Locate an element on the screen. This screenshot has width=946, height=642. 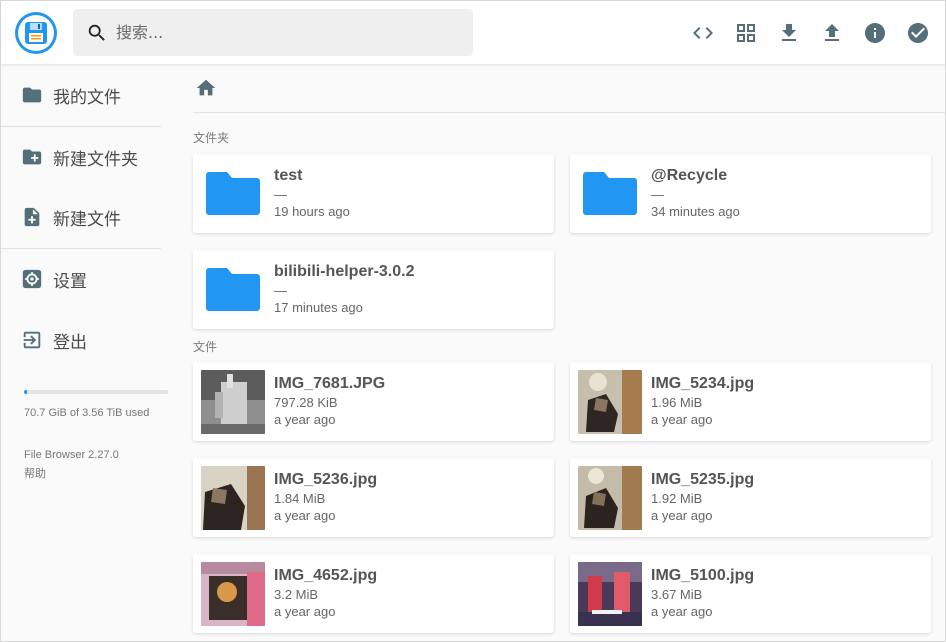
search-icon is located at coordinates (97, 33).